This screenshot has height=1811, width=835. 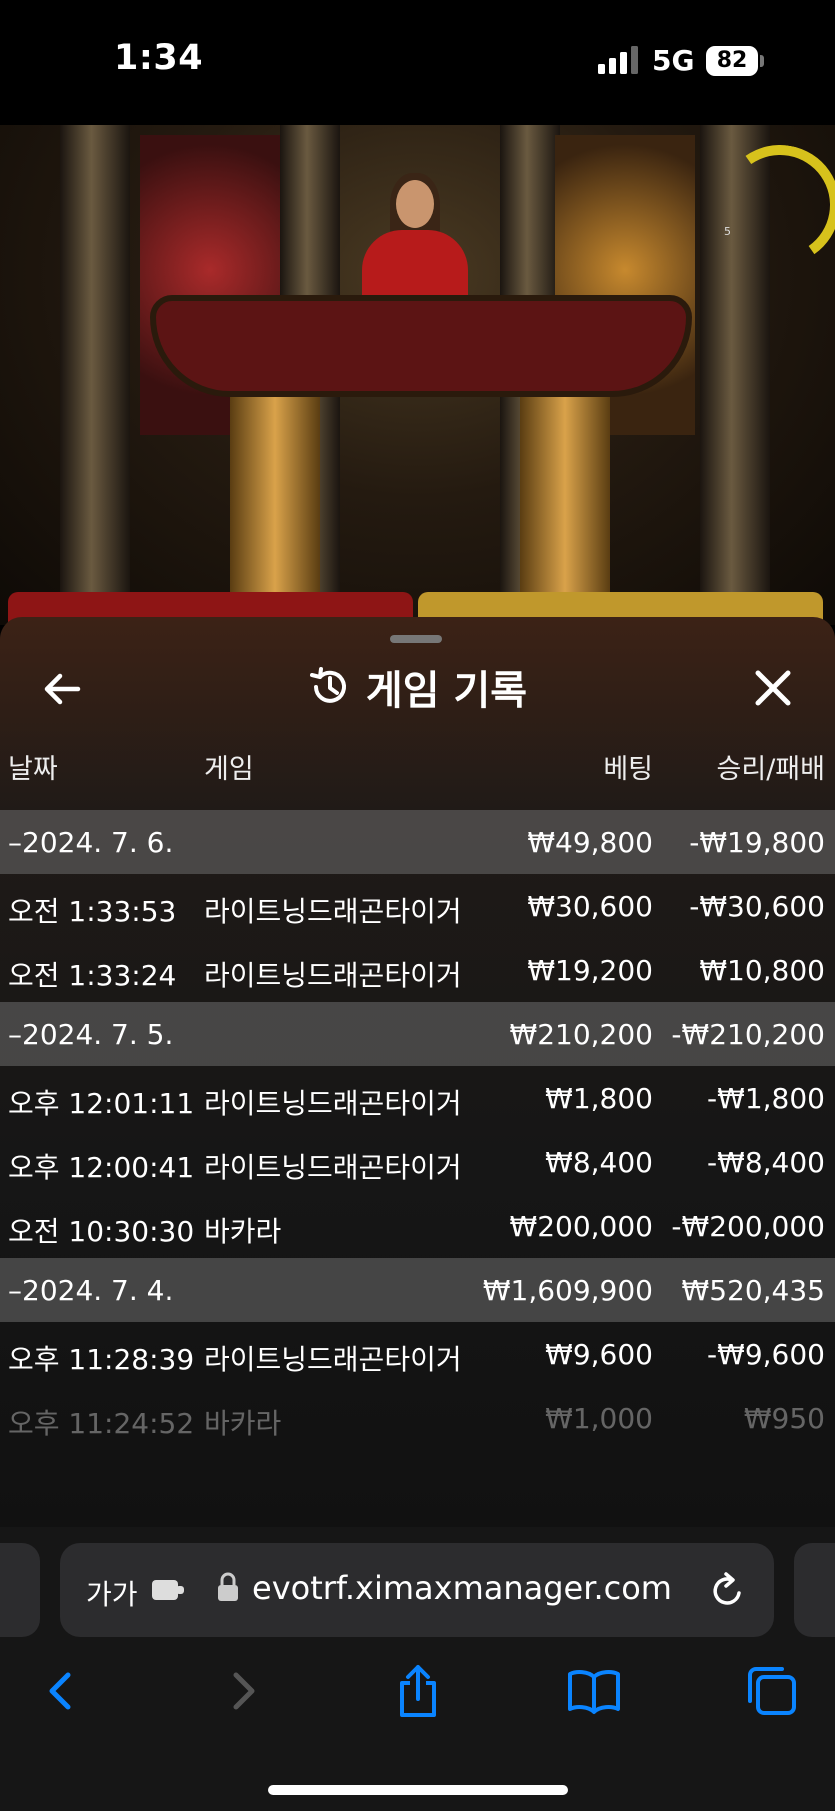 I want to click on row-result: -₩19,800, so click(x=757, y=842).